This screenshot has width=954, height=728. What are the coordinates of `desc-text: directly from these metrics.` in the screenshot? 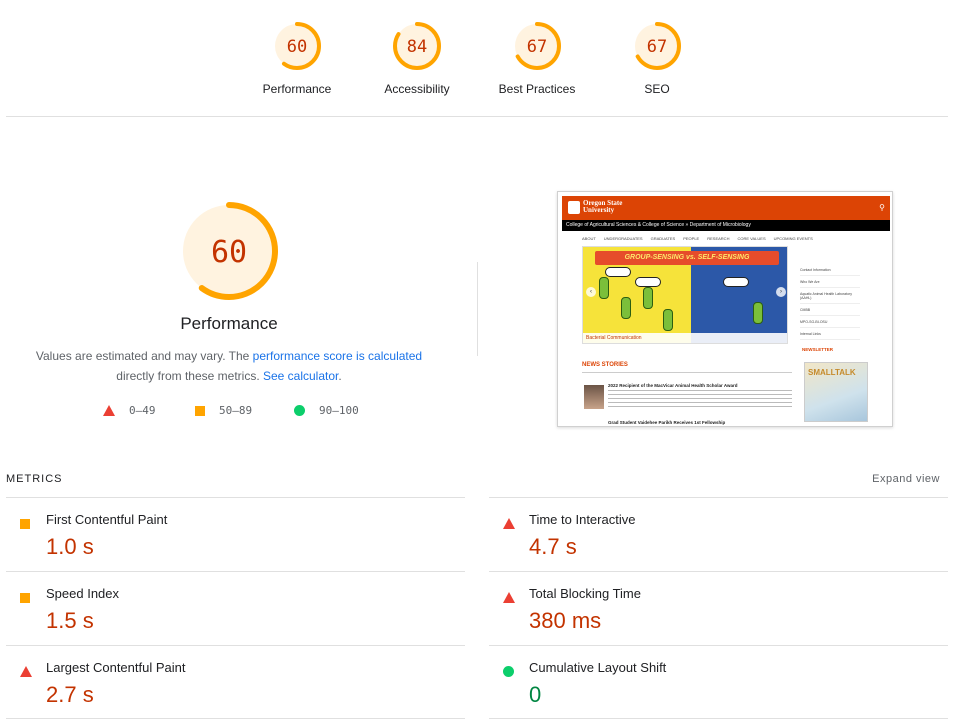 It's located at (189, 376).